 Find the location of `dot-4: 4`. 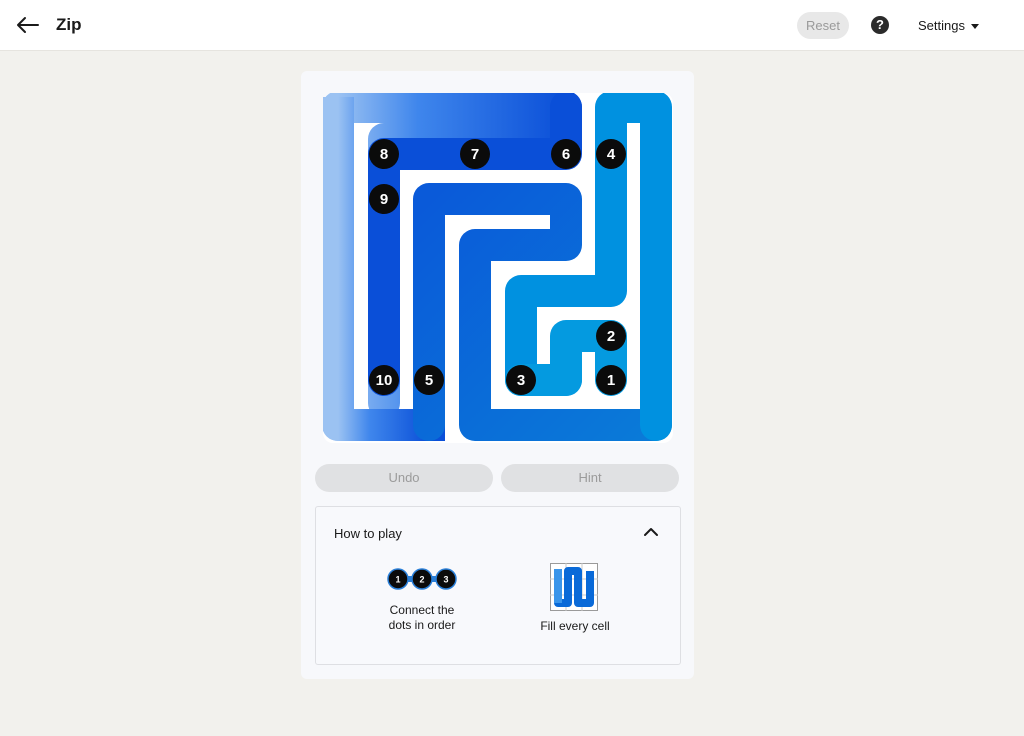

dot-4: 4 is located at coordinates (611, 154).